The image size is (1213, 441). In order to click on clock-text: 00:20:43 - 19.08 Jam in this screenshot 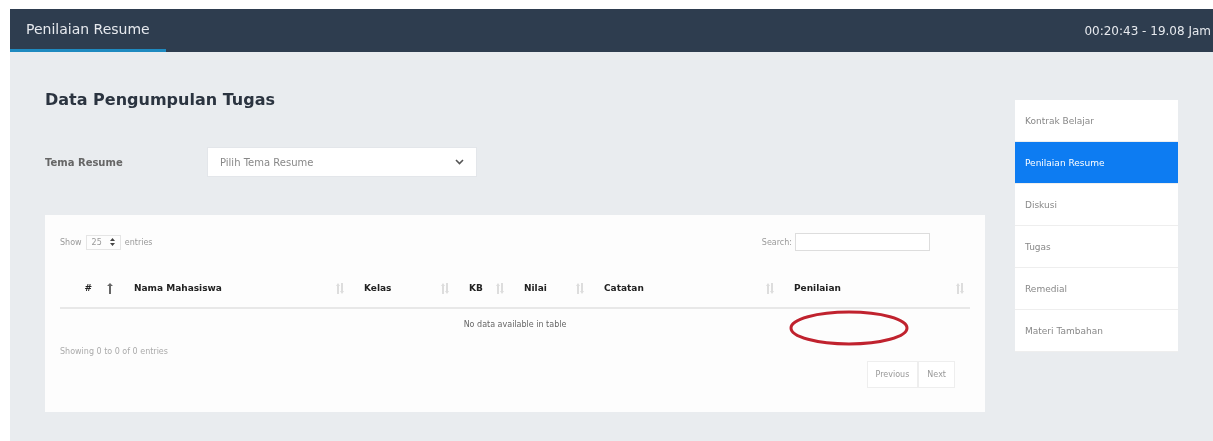, I will do `click(1148, 30)`.